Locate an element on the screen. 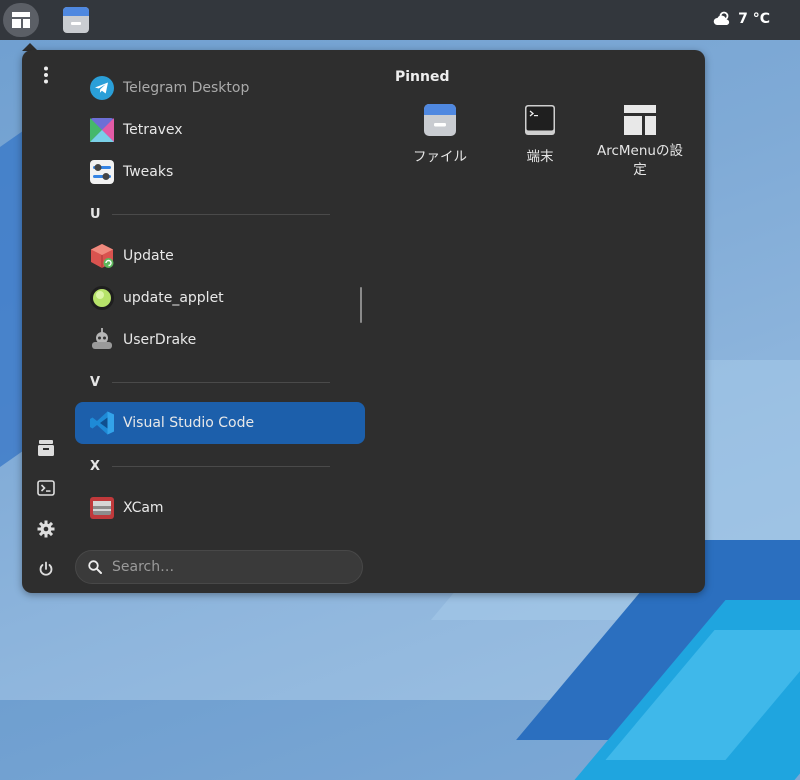 Image resolution: width=800 pixels, height=780 pixels. app-item-update-applet: update_applet is located at coordinates (220, 298).